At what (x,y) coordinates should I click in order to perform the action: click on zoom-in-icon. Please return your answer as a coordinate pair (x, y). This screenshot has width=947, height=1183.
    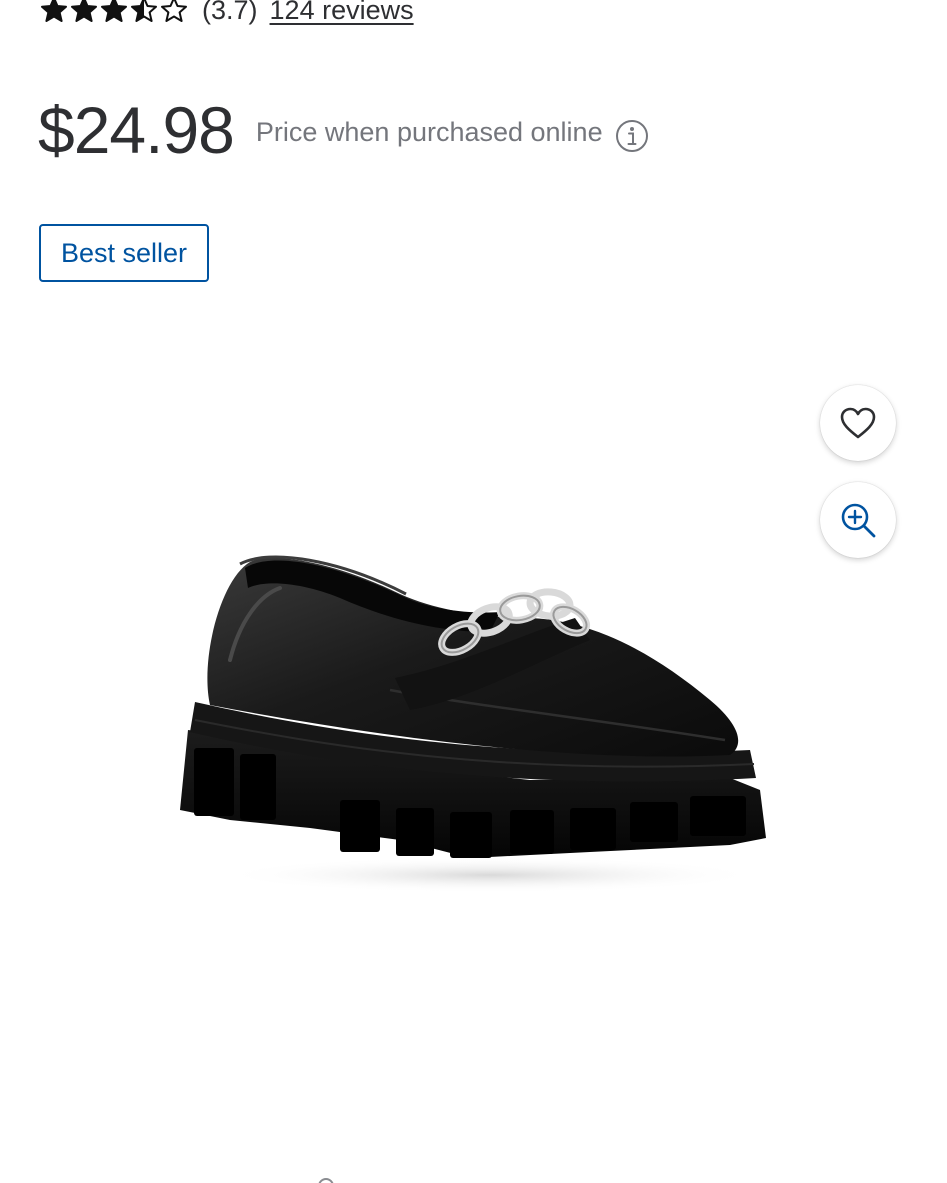
    Looking at the image, I should click on (858, 520).